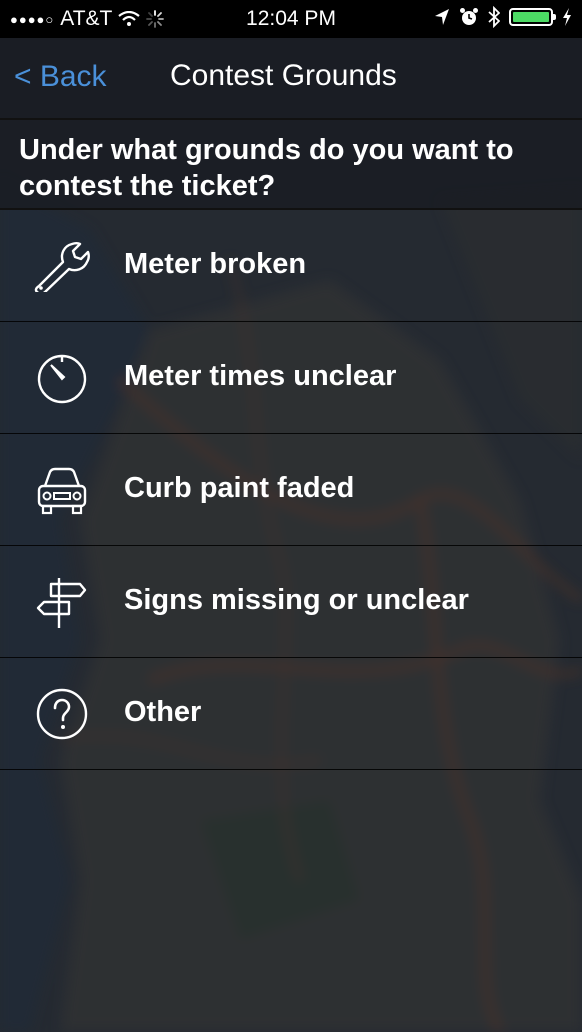  Describe the element at coordinates (62, 267) in the screenshot. I see `wrench-icon` at that location.